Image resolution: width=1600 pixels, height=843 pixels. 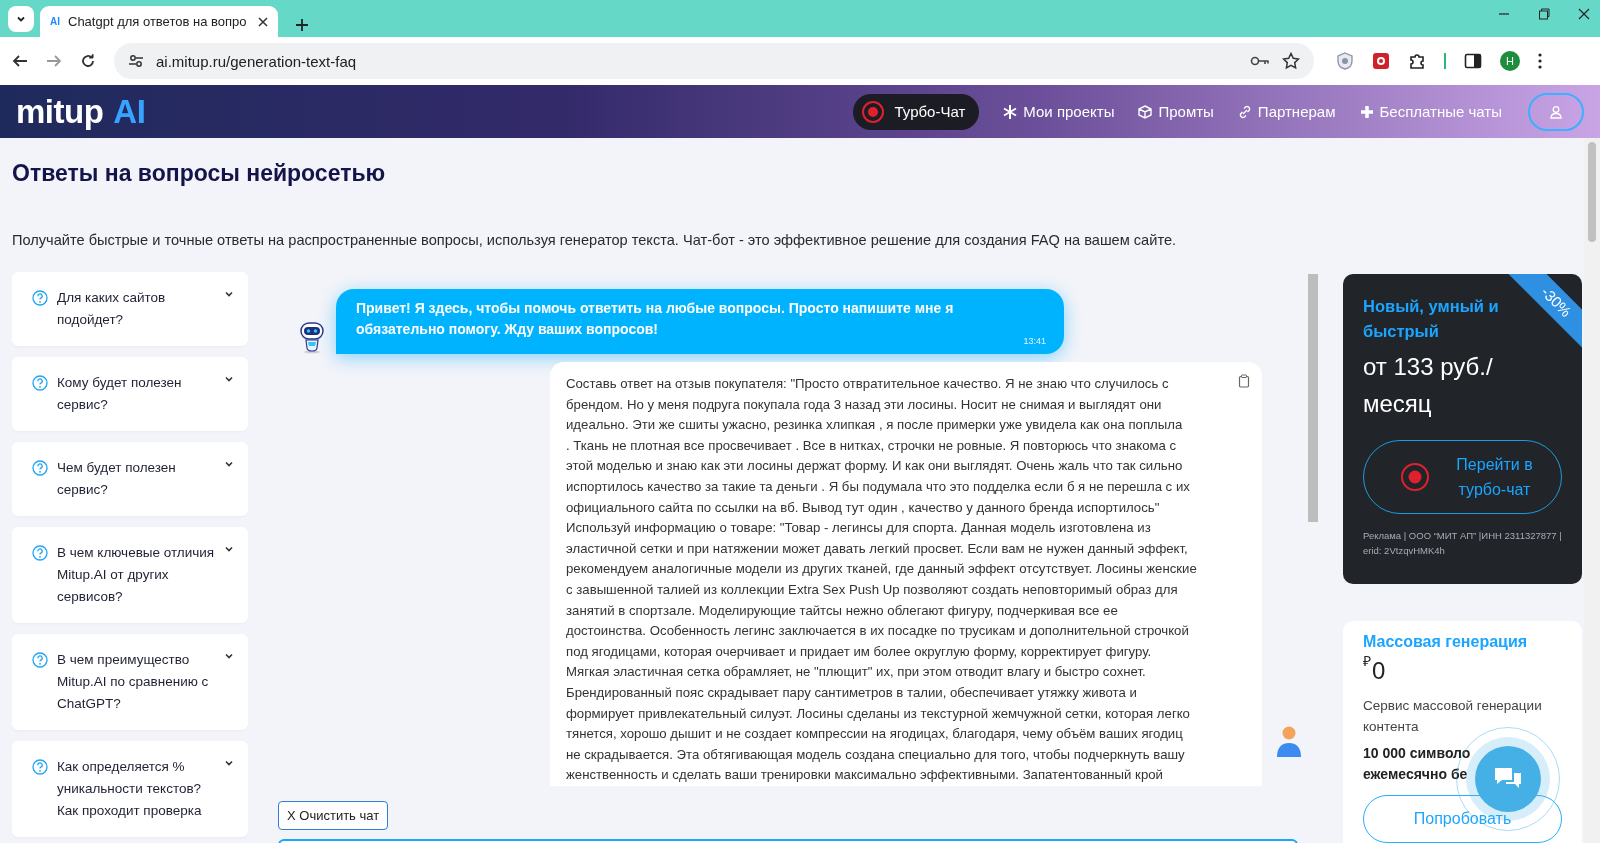 What do you see at coordinates (1417, 753) in the screenshot?
I see `plan-feature: 10 000 символо` at bounding box center [1417, 753].